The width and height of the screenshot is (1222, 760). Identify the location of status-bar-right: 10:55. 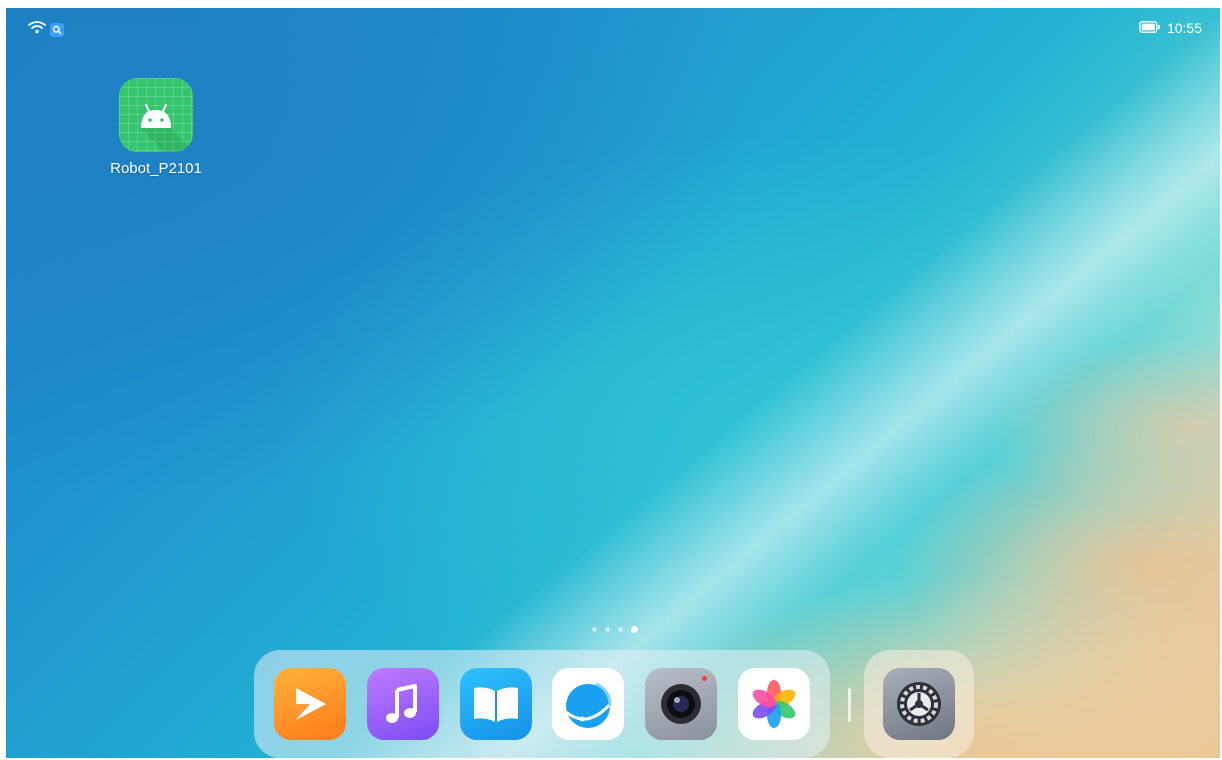
(1170, 28).